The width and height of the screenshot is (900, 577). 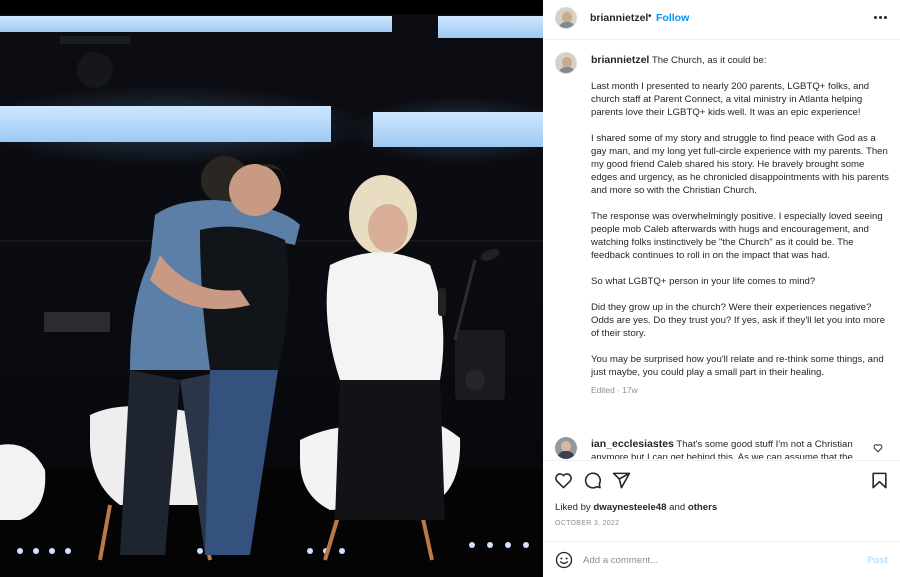 What do you see at coordinates (566, 18) in the screenshot?
I see `author-avatar` at bounding box center [566, 18].